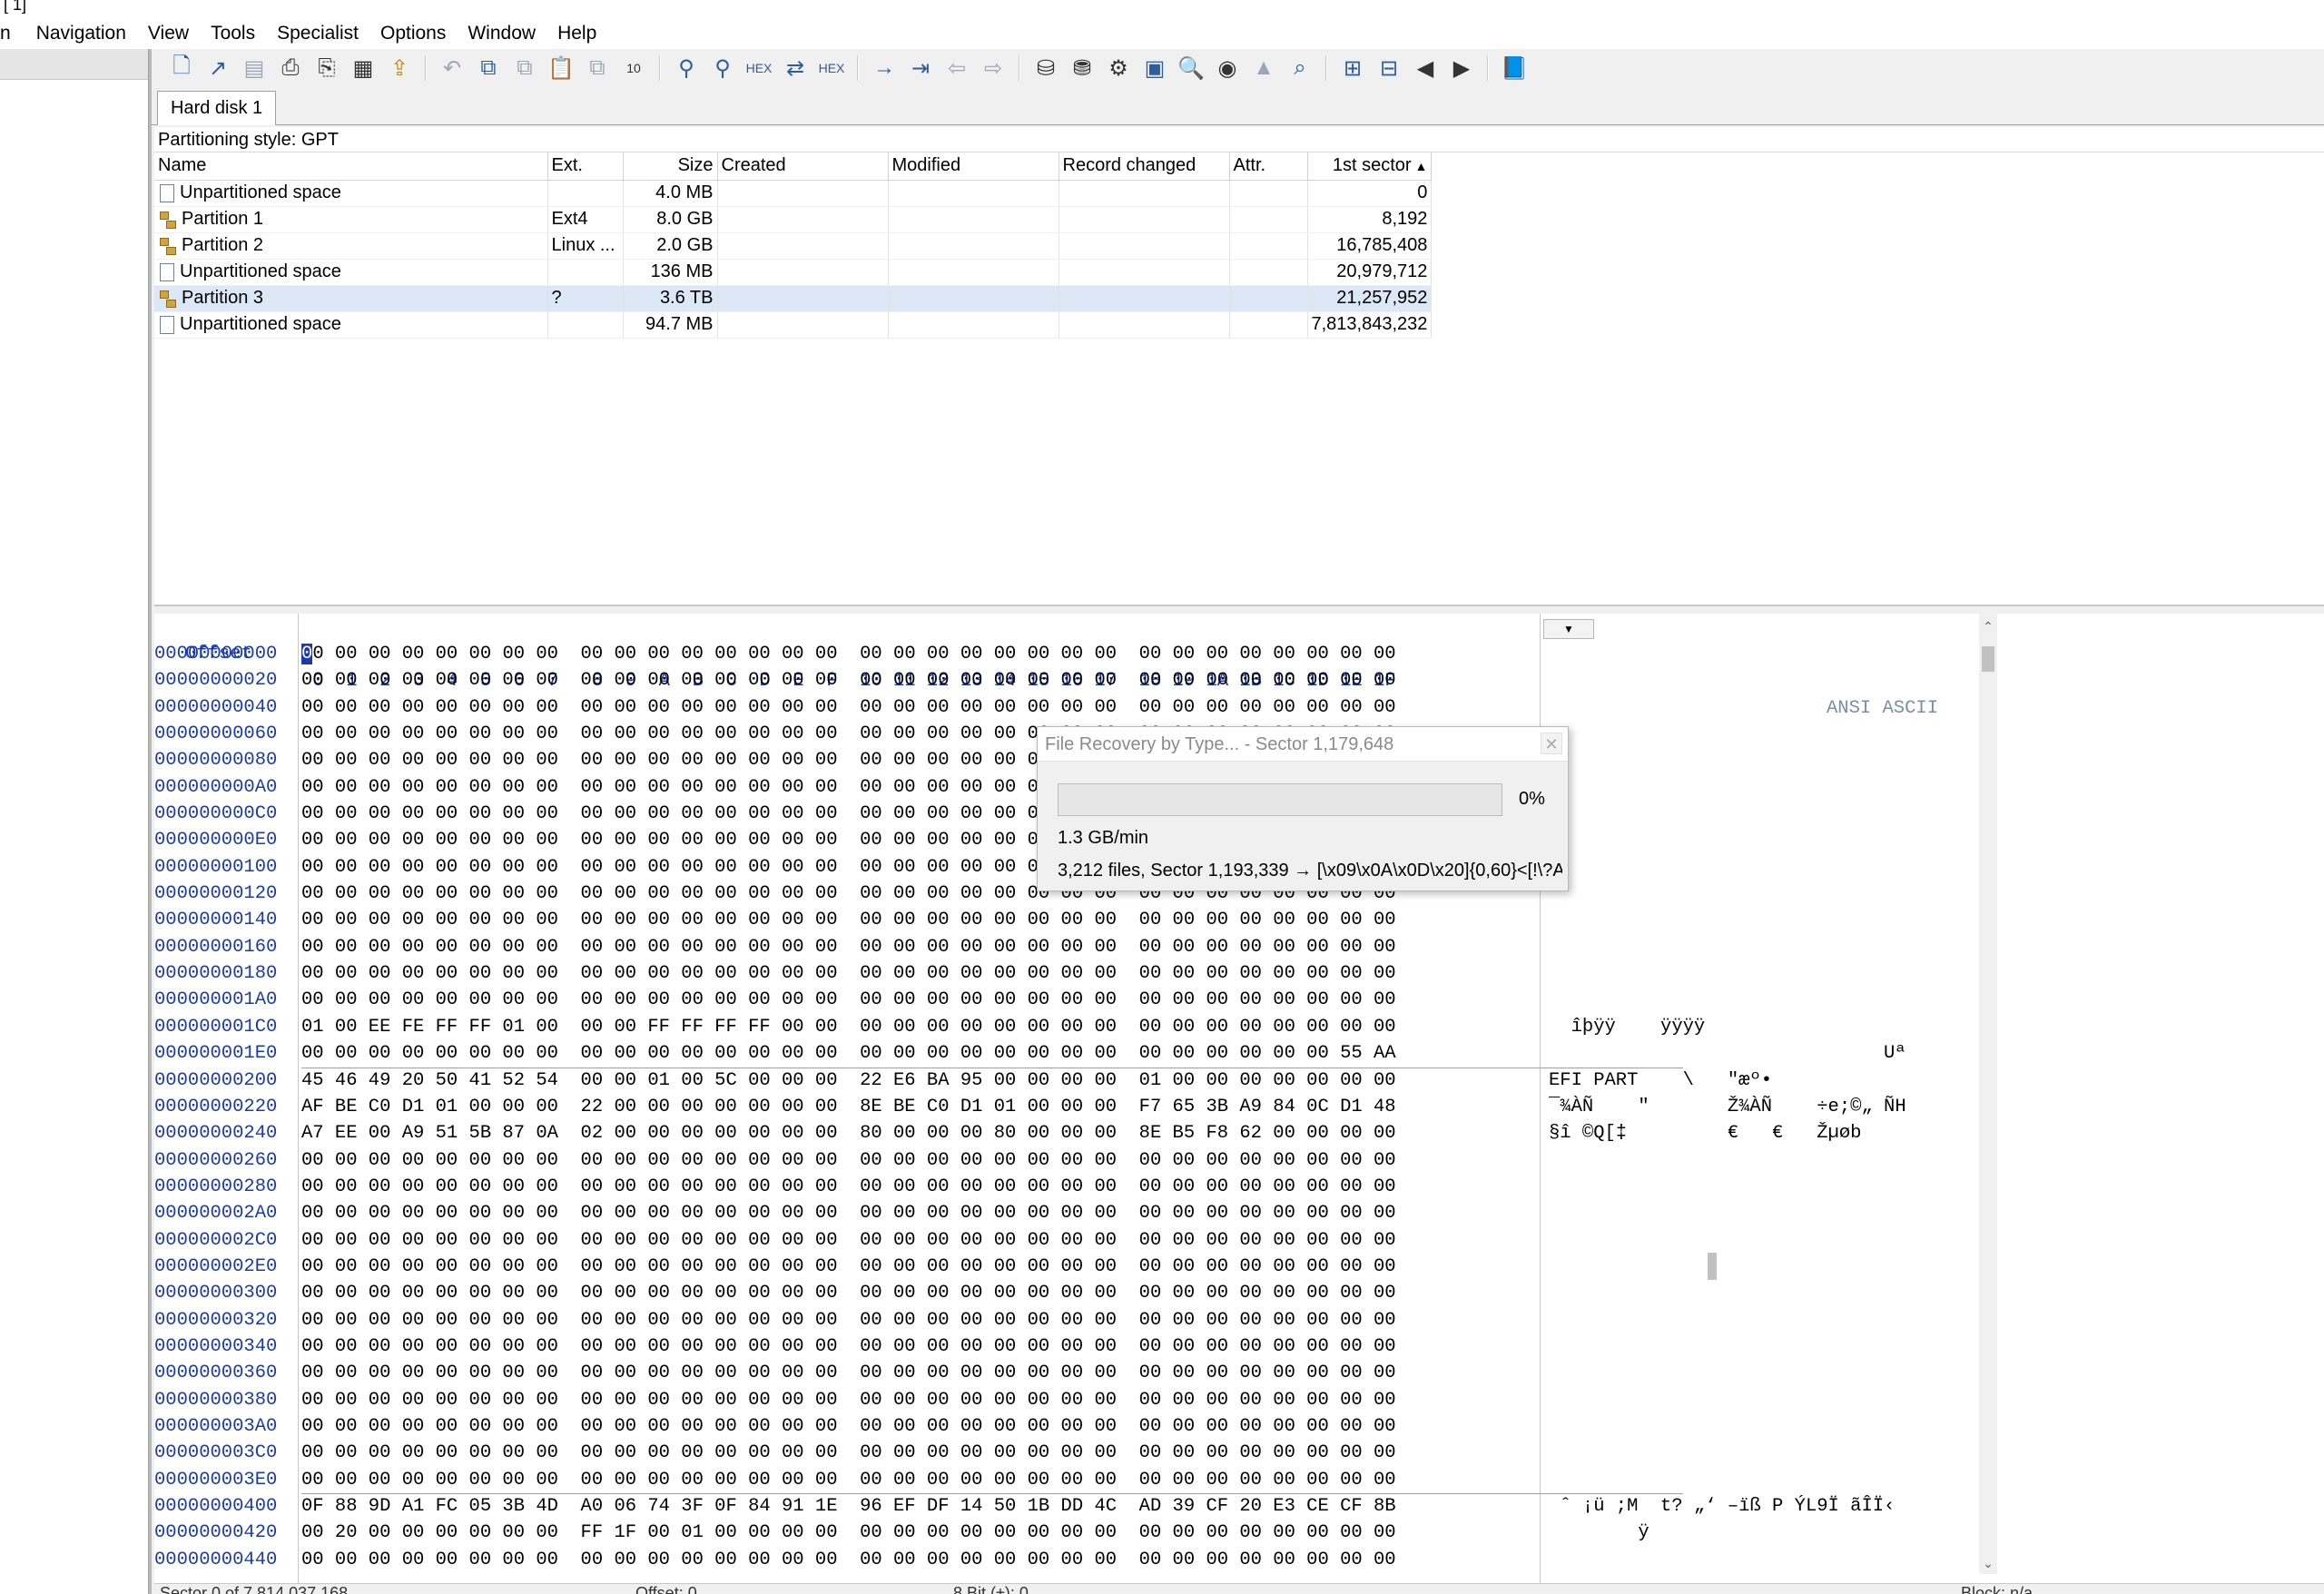 The height and width of the screenshot is (1594, 2324). I want to click on find-hex-icon: HEX, so click(759, 68).